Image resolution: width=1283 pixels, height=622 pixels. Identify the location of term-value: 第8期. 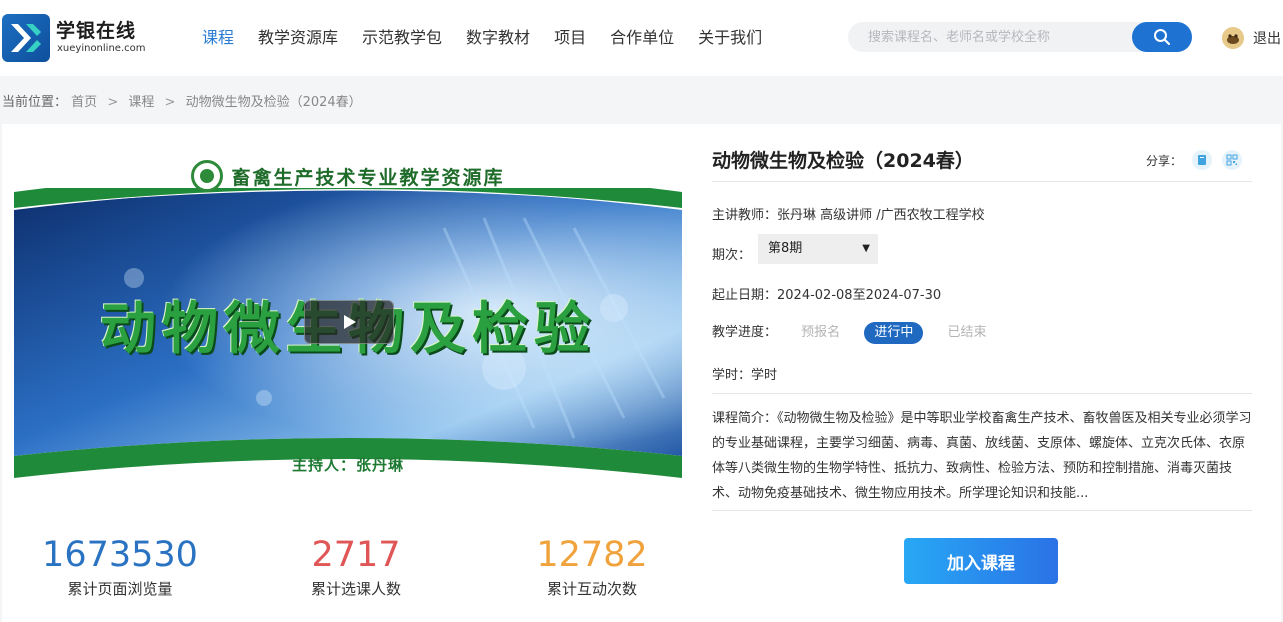
(785, 248).